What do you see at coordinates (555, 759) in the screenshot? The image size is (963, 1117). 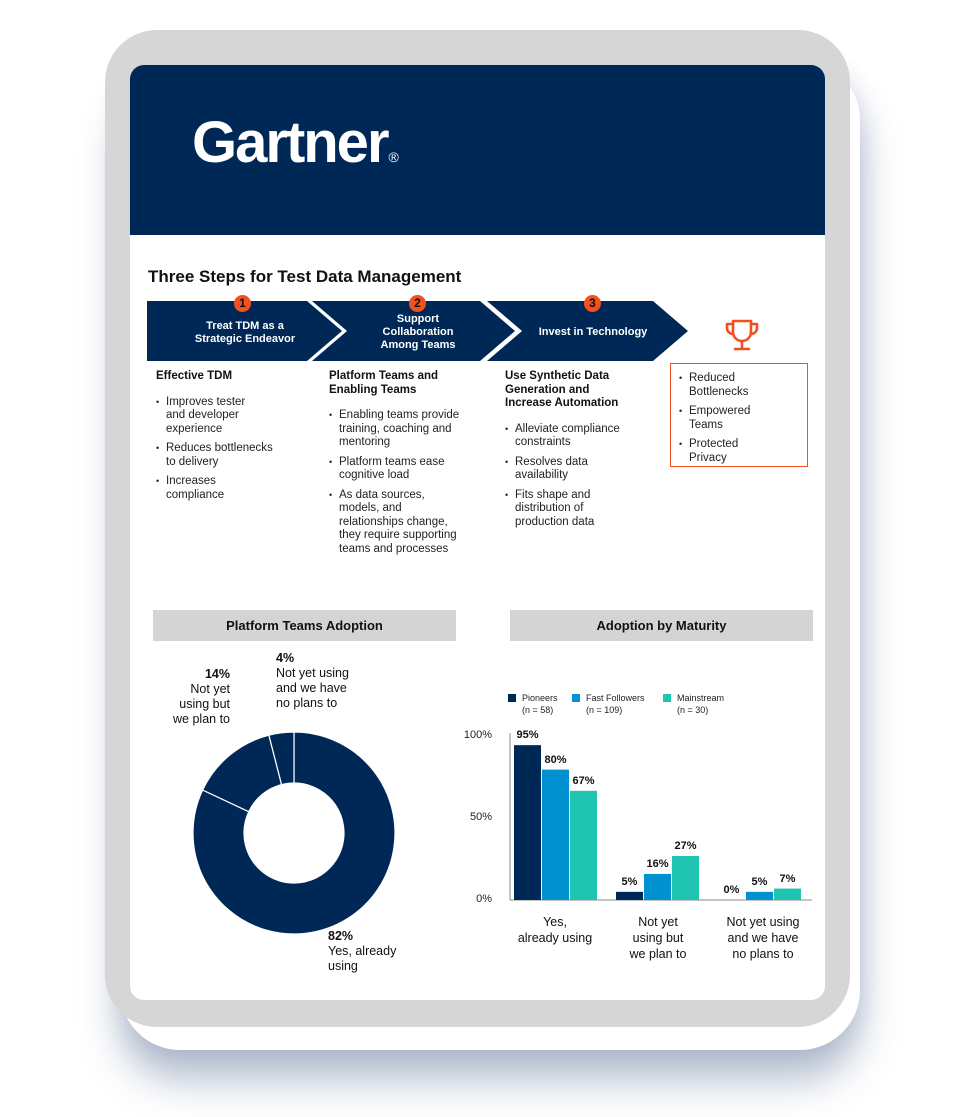 I see `bar-value-label: 80%` at bounding box center [555, 759].